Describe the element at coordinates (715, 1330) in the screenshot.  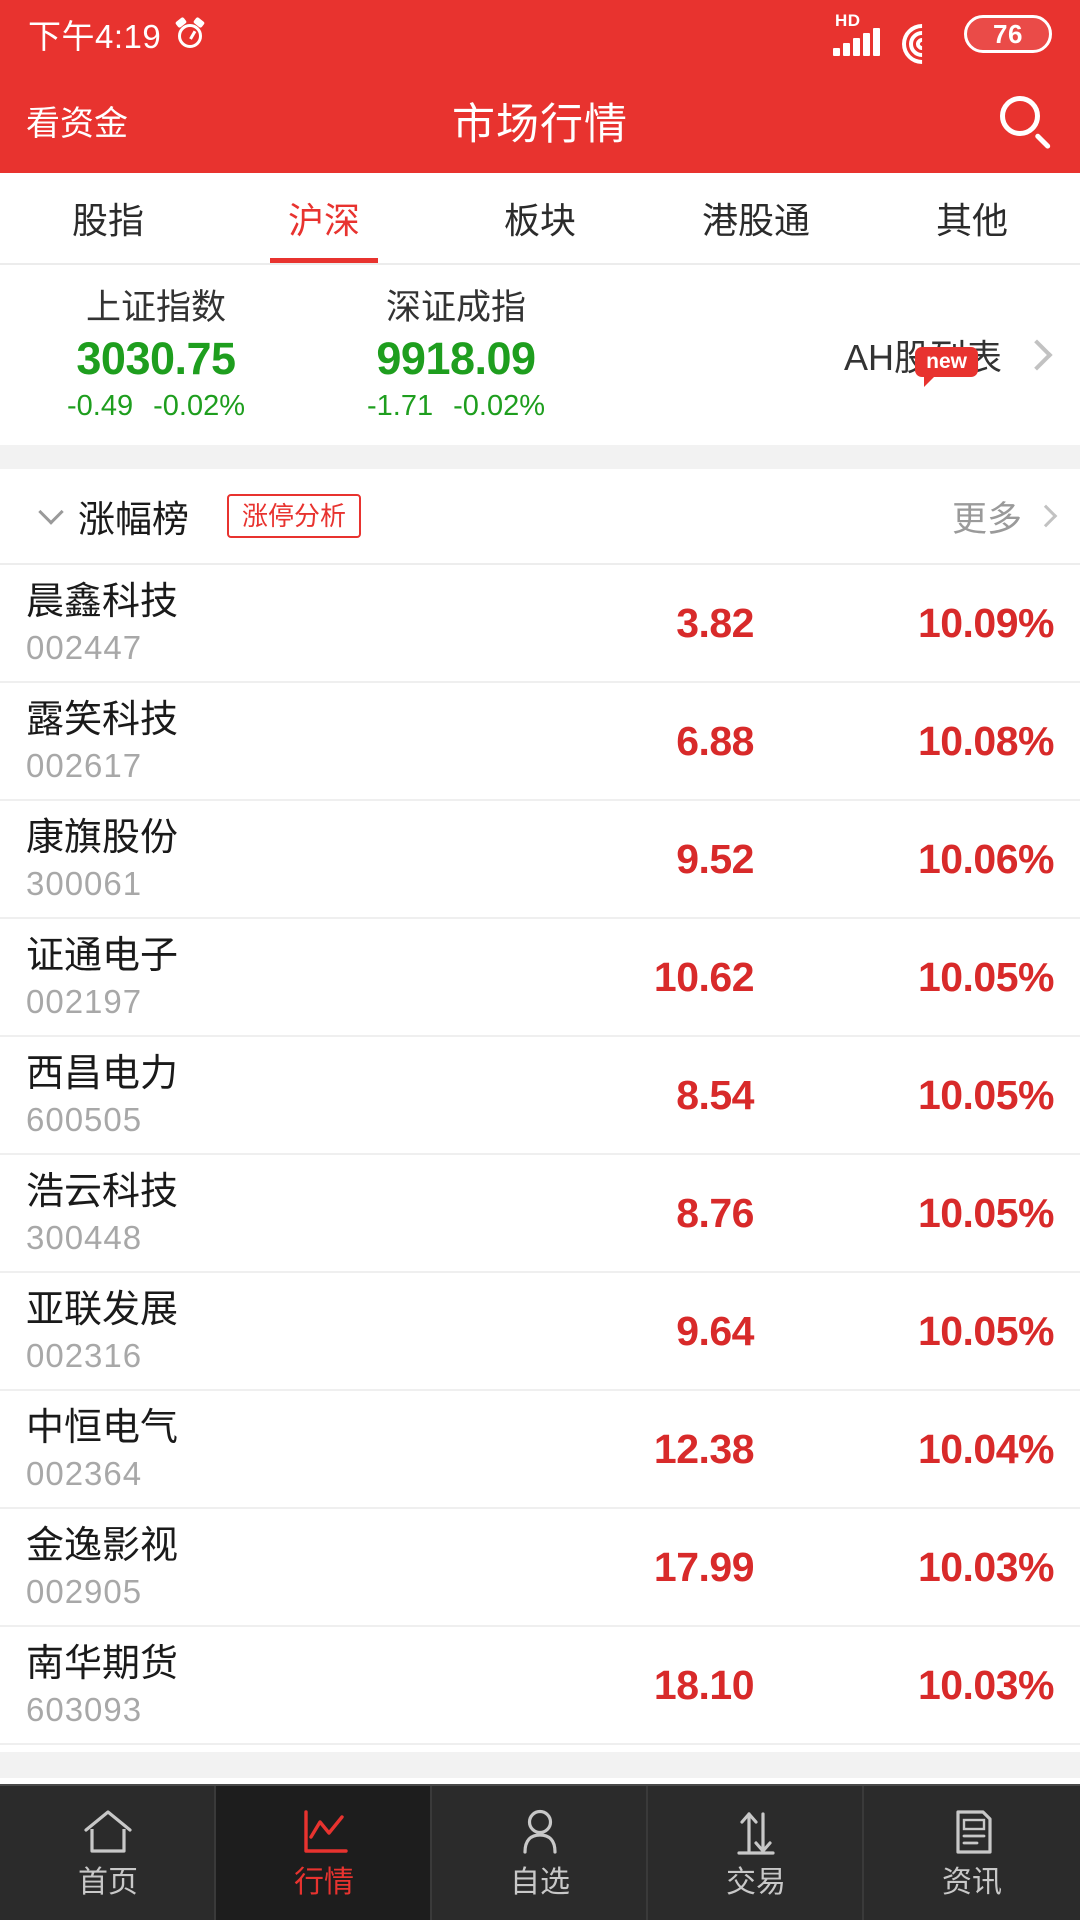
I see `stock-price: 9.64` at that location.